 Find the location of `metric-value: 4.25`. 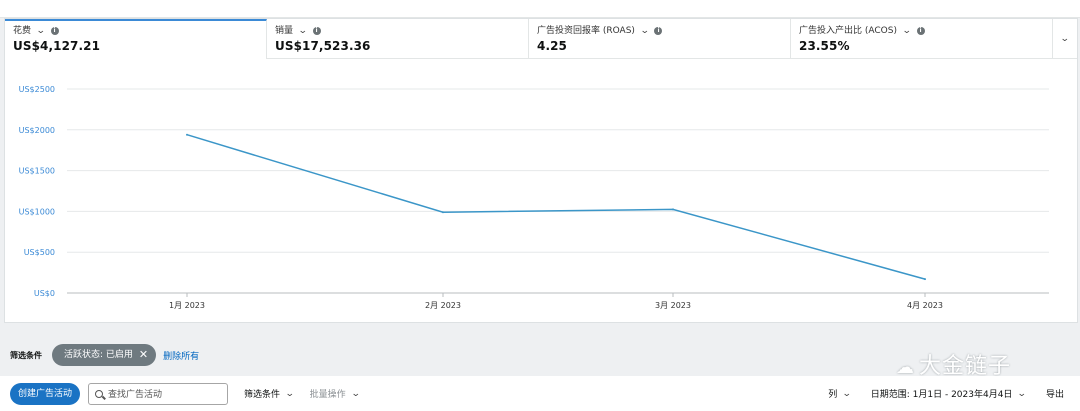

metric-value: 4.25 is located at coordinates (552, 46).